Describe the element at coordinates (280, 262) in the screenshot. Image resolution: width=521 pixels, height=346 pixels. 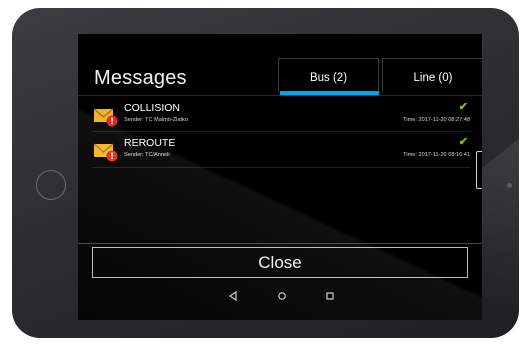
I see `close-button: Close` at that location.